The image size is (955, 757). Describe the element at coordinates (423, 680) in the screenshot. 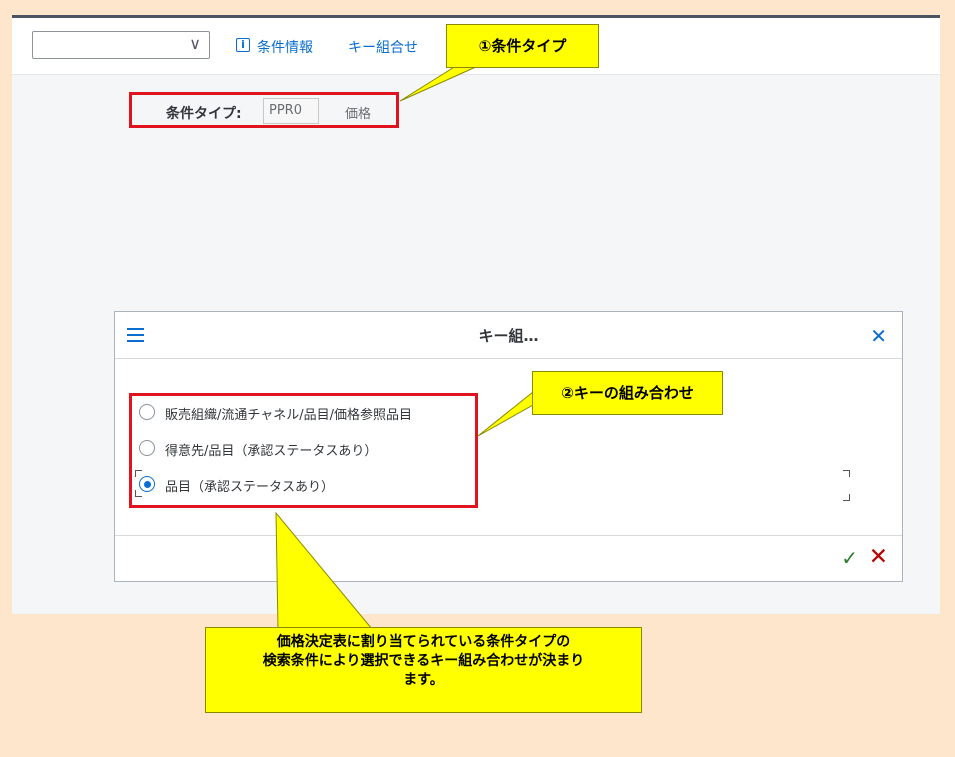

I see `note-line-3: ます。` at that location.